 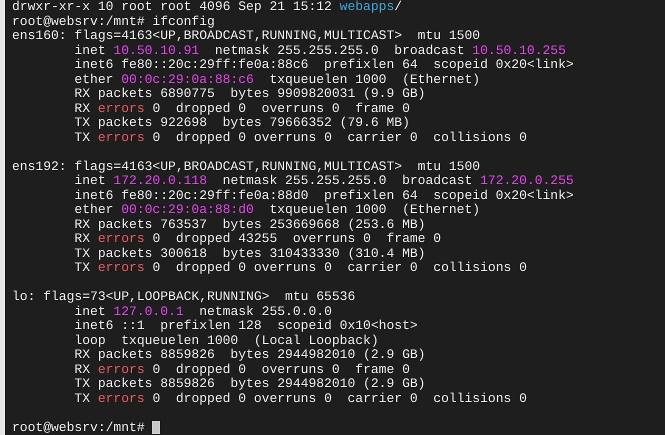 I want to click on terminal-line: TX packets 922698 bytes 79666352 (79.6 MB), so click(x=241, y=123).